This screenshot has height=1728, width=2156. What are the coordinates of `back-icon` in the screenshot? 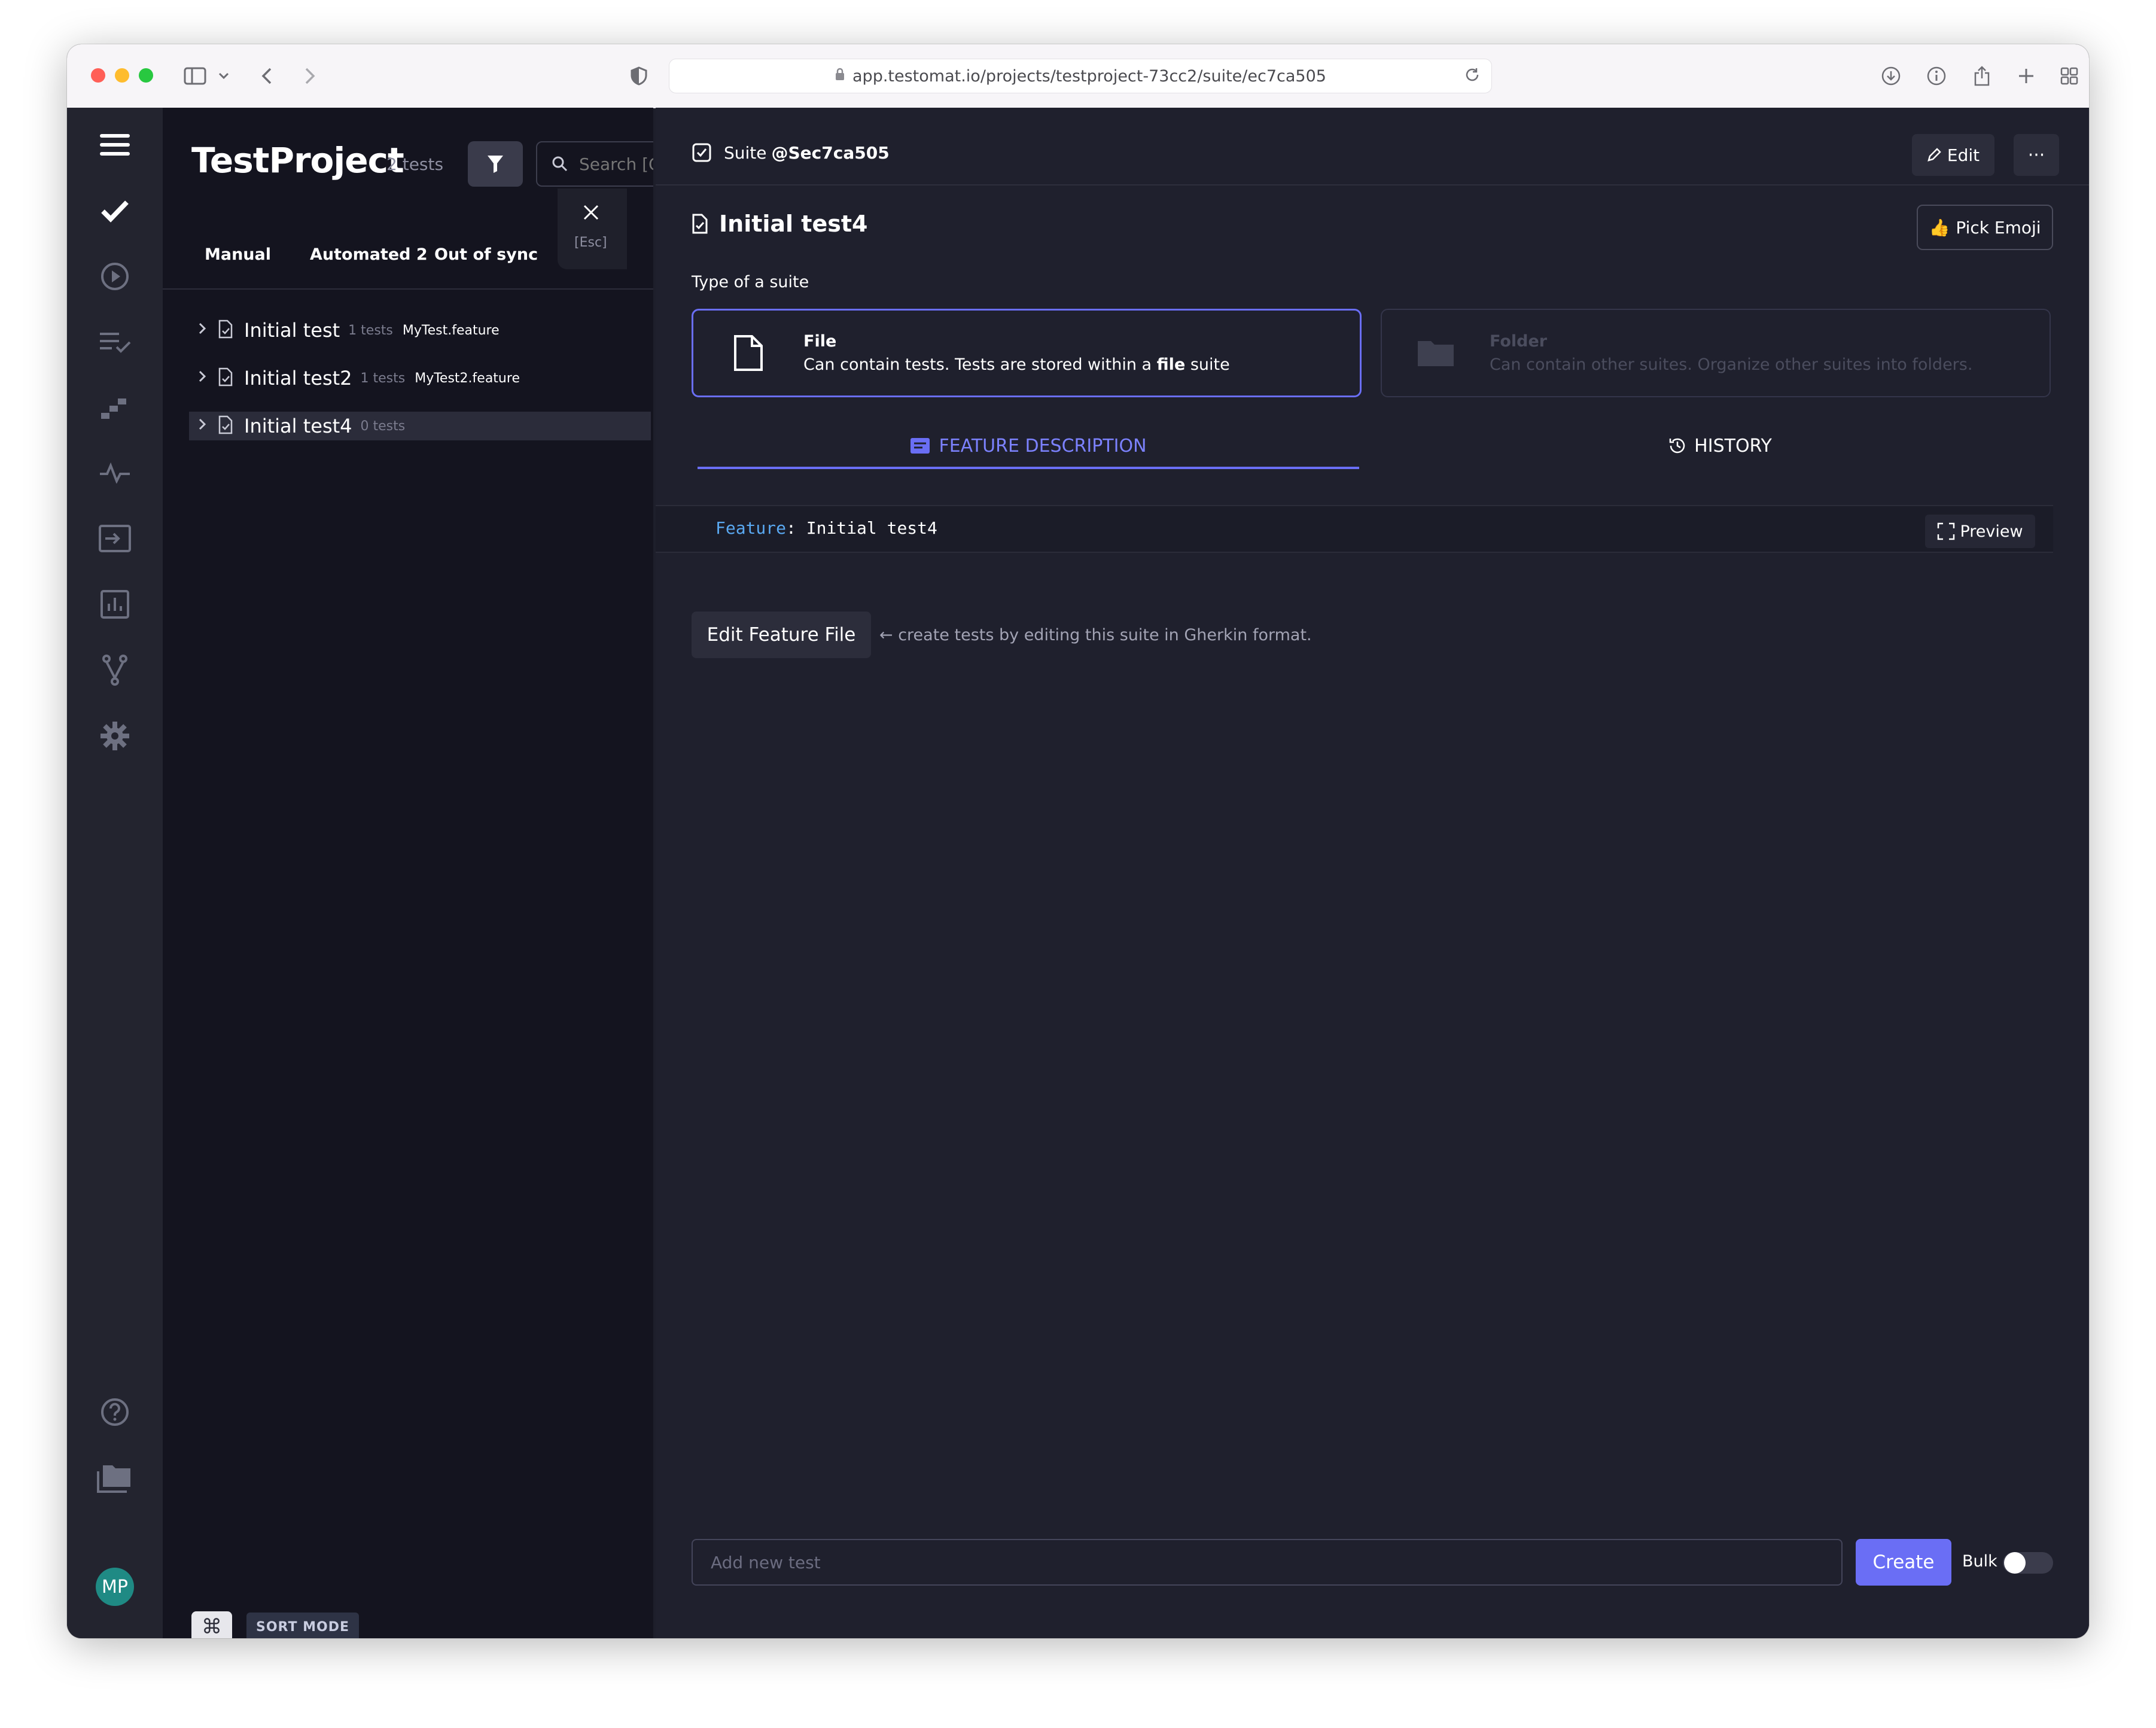 It's located at (267, 76).